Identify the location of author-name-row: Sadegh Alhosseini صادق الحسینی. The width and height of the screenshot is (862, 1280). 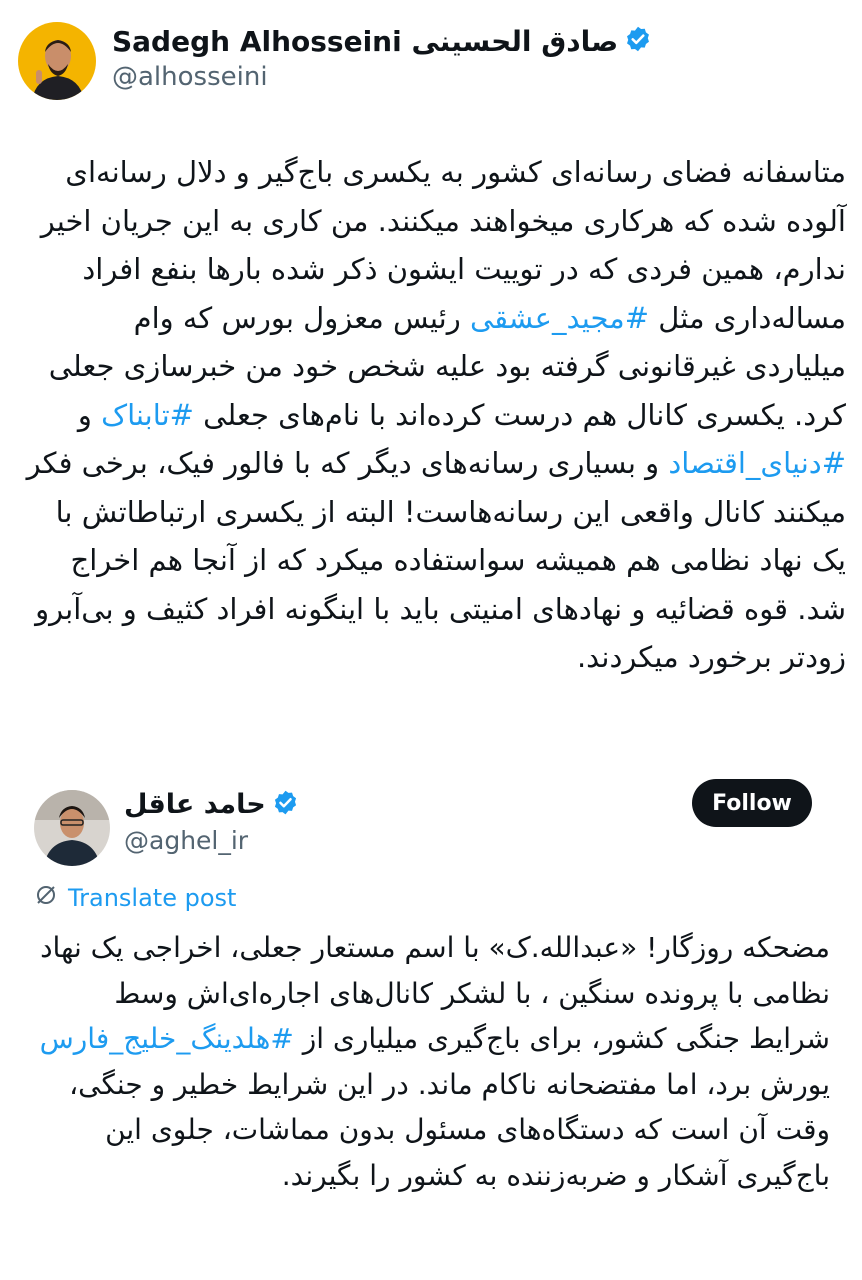
(385, 41).